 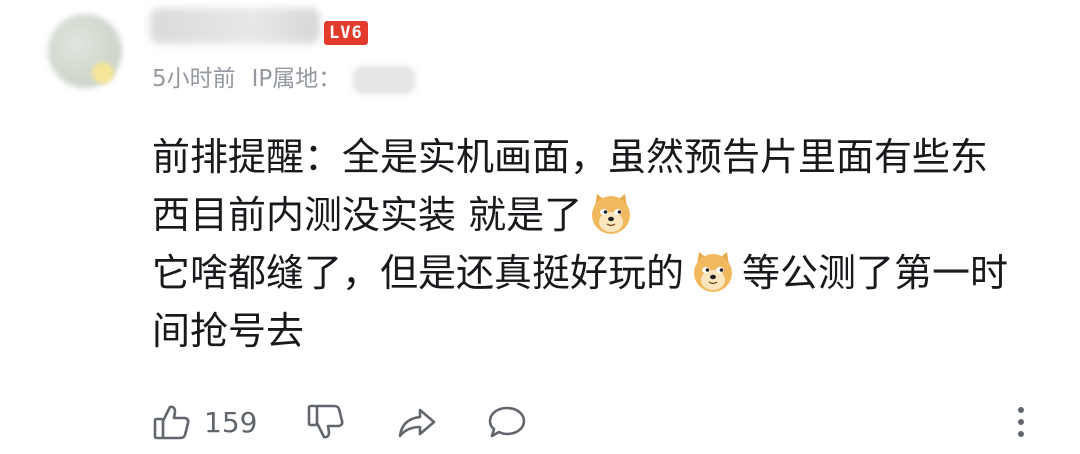 I want to click on ip-location-label: IP属地：, so click(x=296, y=79).